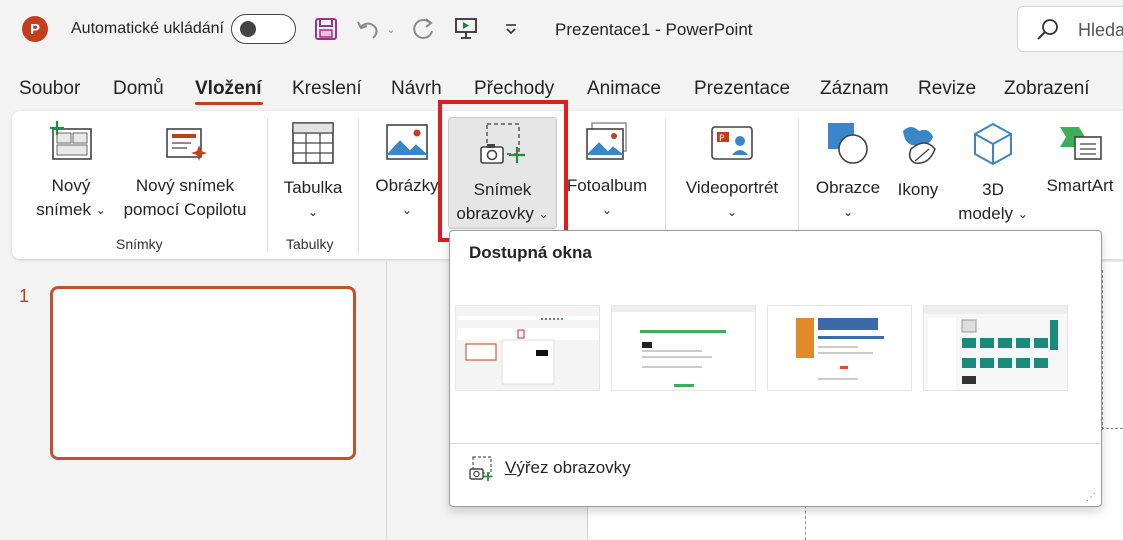 This screenshot has width=1123, height=540. What do you see at coordinates (607, 145) in the screenshot?
I see `photo-album-icon` at bounding box center [607, 145].